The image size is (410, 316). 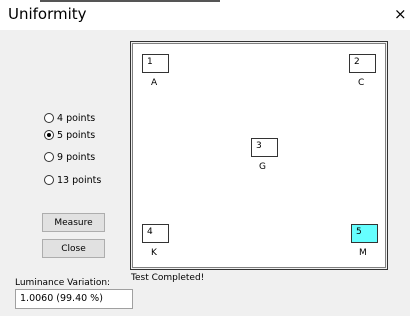 What do you see at coordinates (73, 248) in the screenshot?
I see `close-button: Close` at bounding box center [73, 248].